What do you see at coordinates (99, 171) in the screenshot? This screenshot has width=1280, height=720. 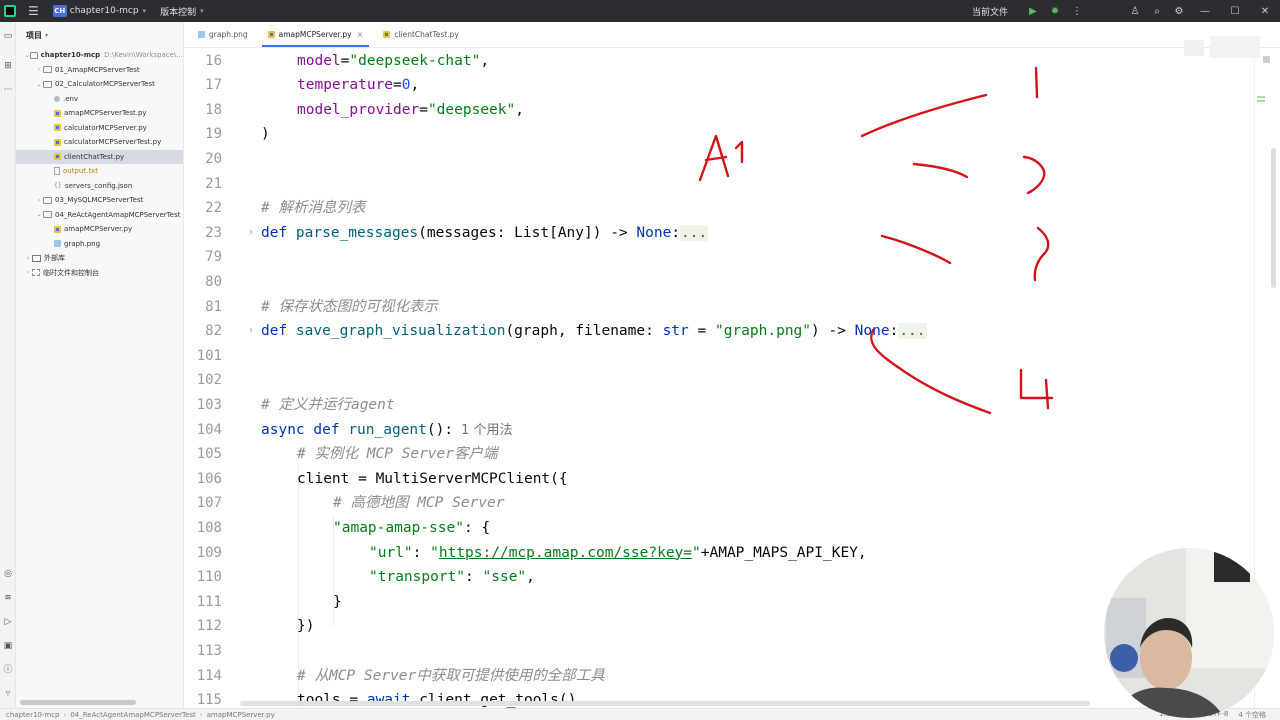 I see `tree-file: output.txt` at bounding box center [99, 171].